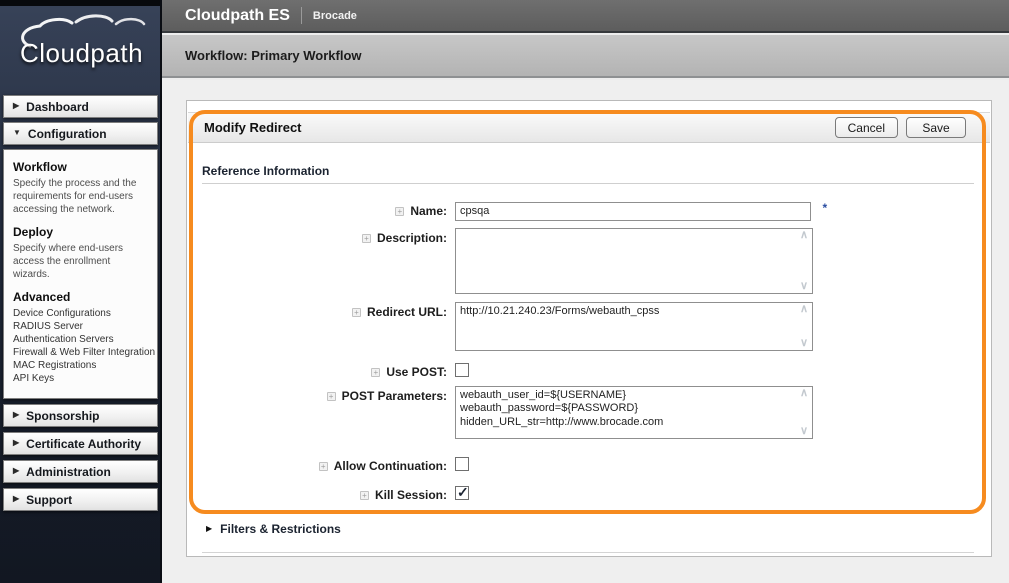  Describe the element at coordinates (301, 15) in the screenshot. I see `header-divider` at that location.